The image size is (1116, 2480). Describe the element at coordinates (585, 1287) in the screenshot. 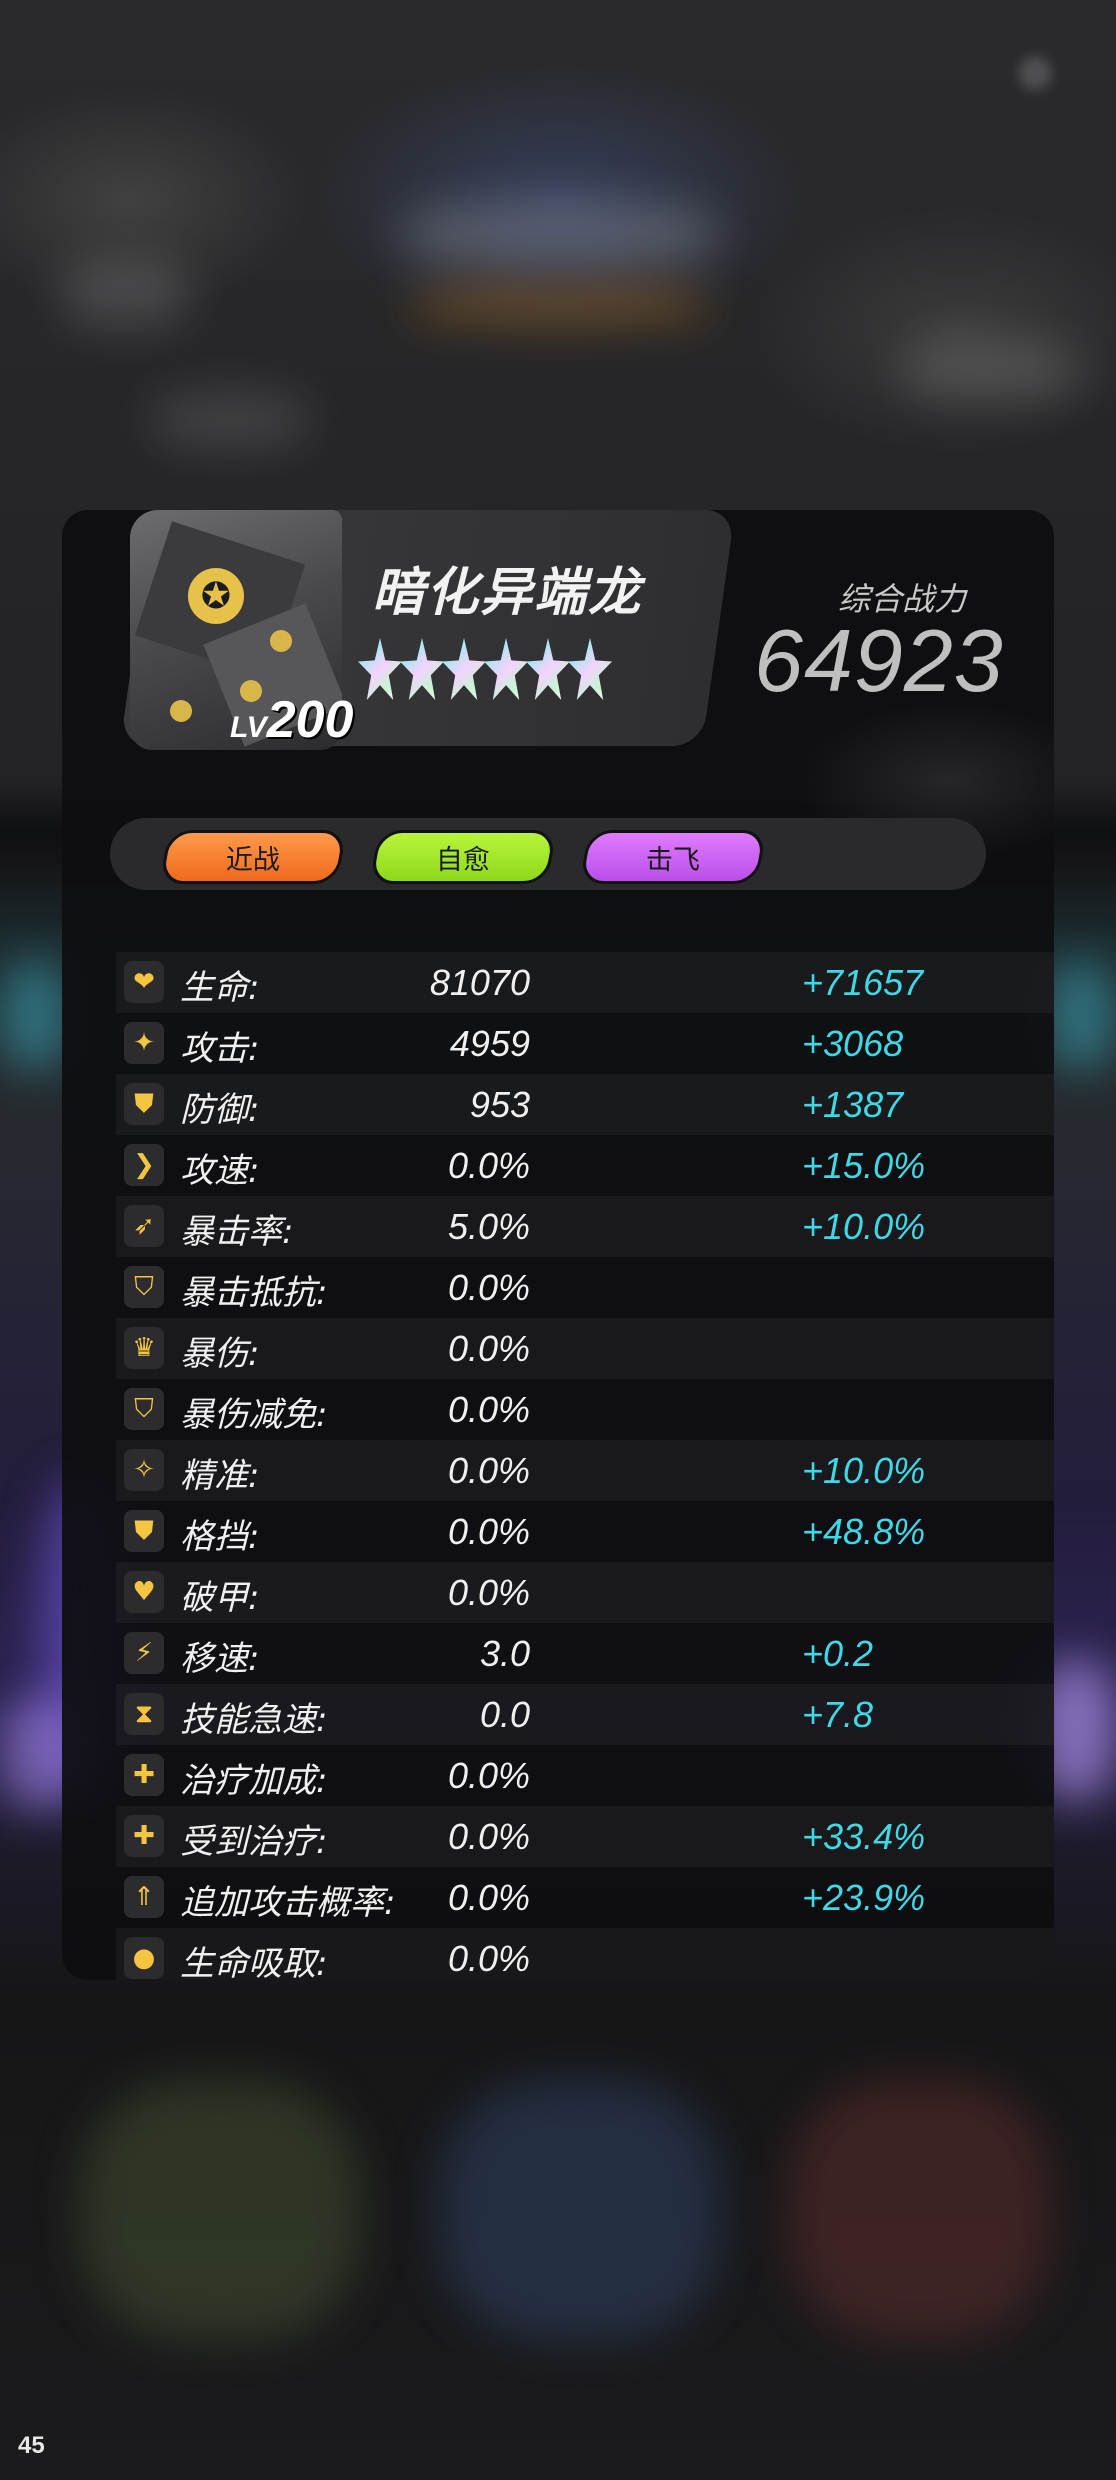

I see `stat-row: ⛉ 暴击抵抗: 0.0%` at that location.